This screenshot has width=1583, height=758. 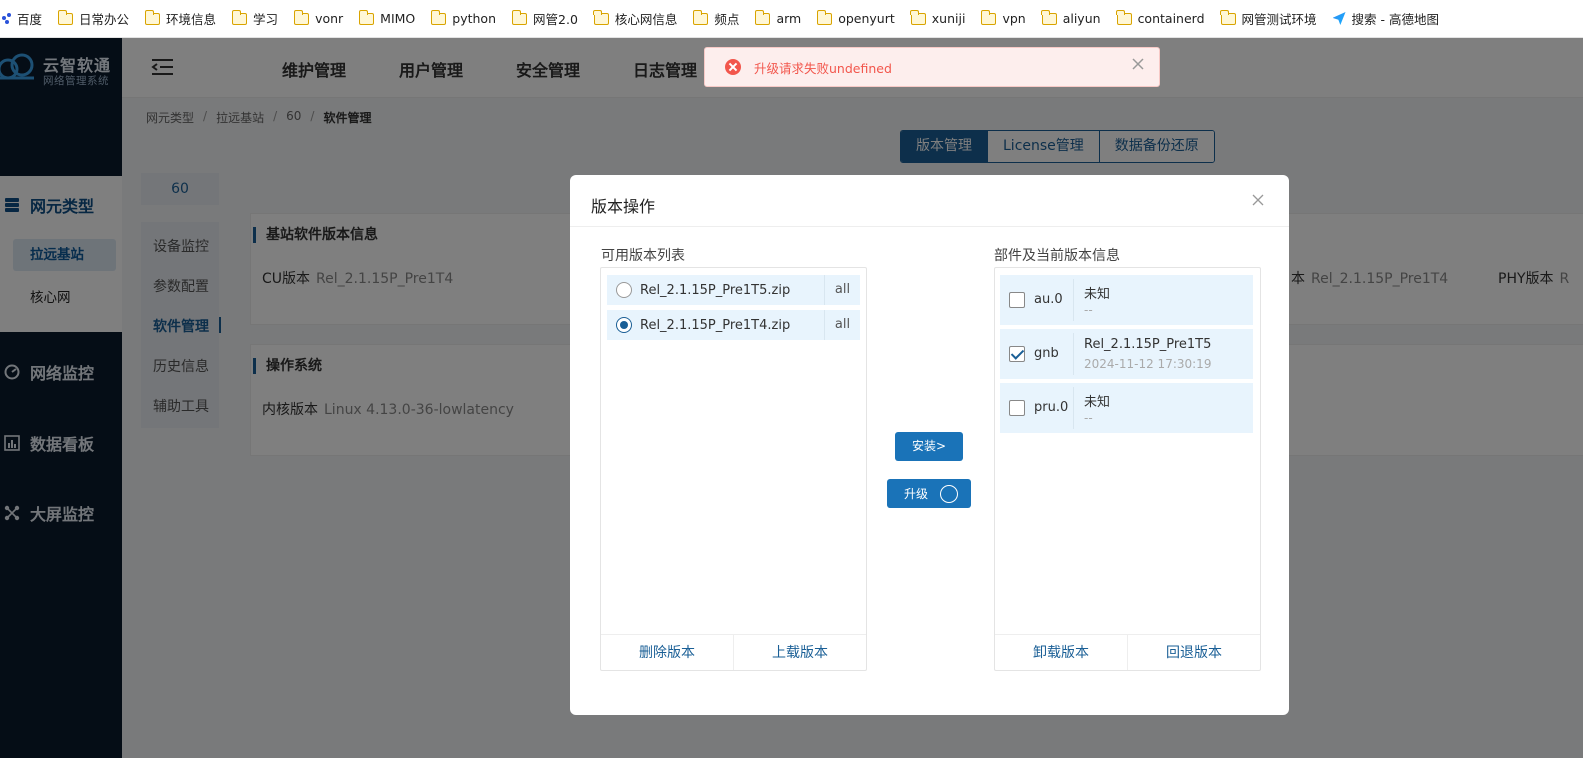 What do you see at coordinates (1126, 300) in the screenshot?
I see `component-row: au.0 未知 --` at bounding box center [1126, 300].